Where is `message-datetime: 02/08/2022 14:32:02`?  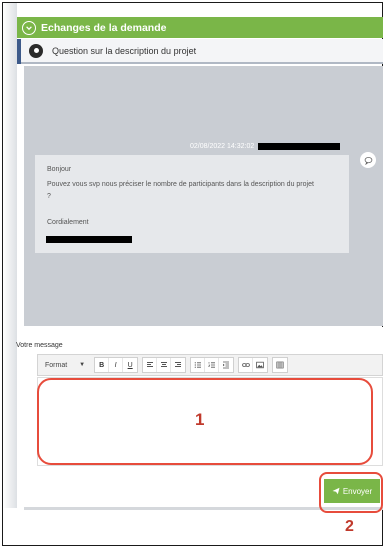 message-datetime: 02/08/2022 14:32:02 is located at coordinates (222, 146).